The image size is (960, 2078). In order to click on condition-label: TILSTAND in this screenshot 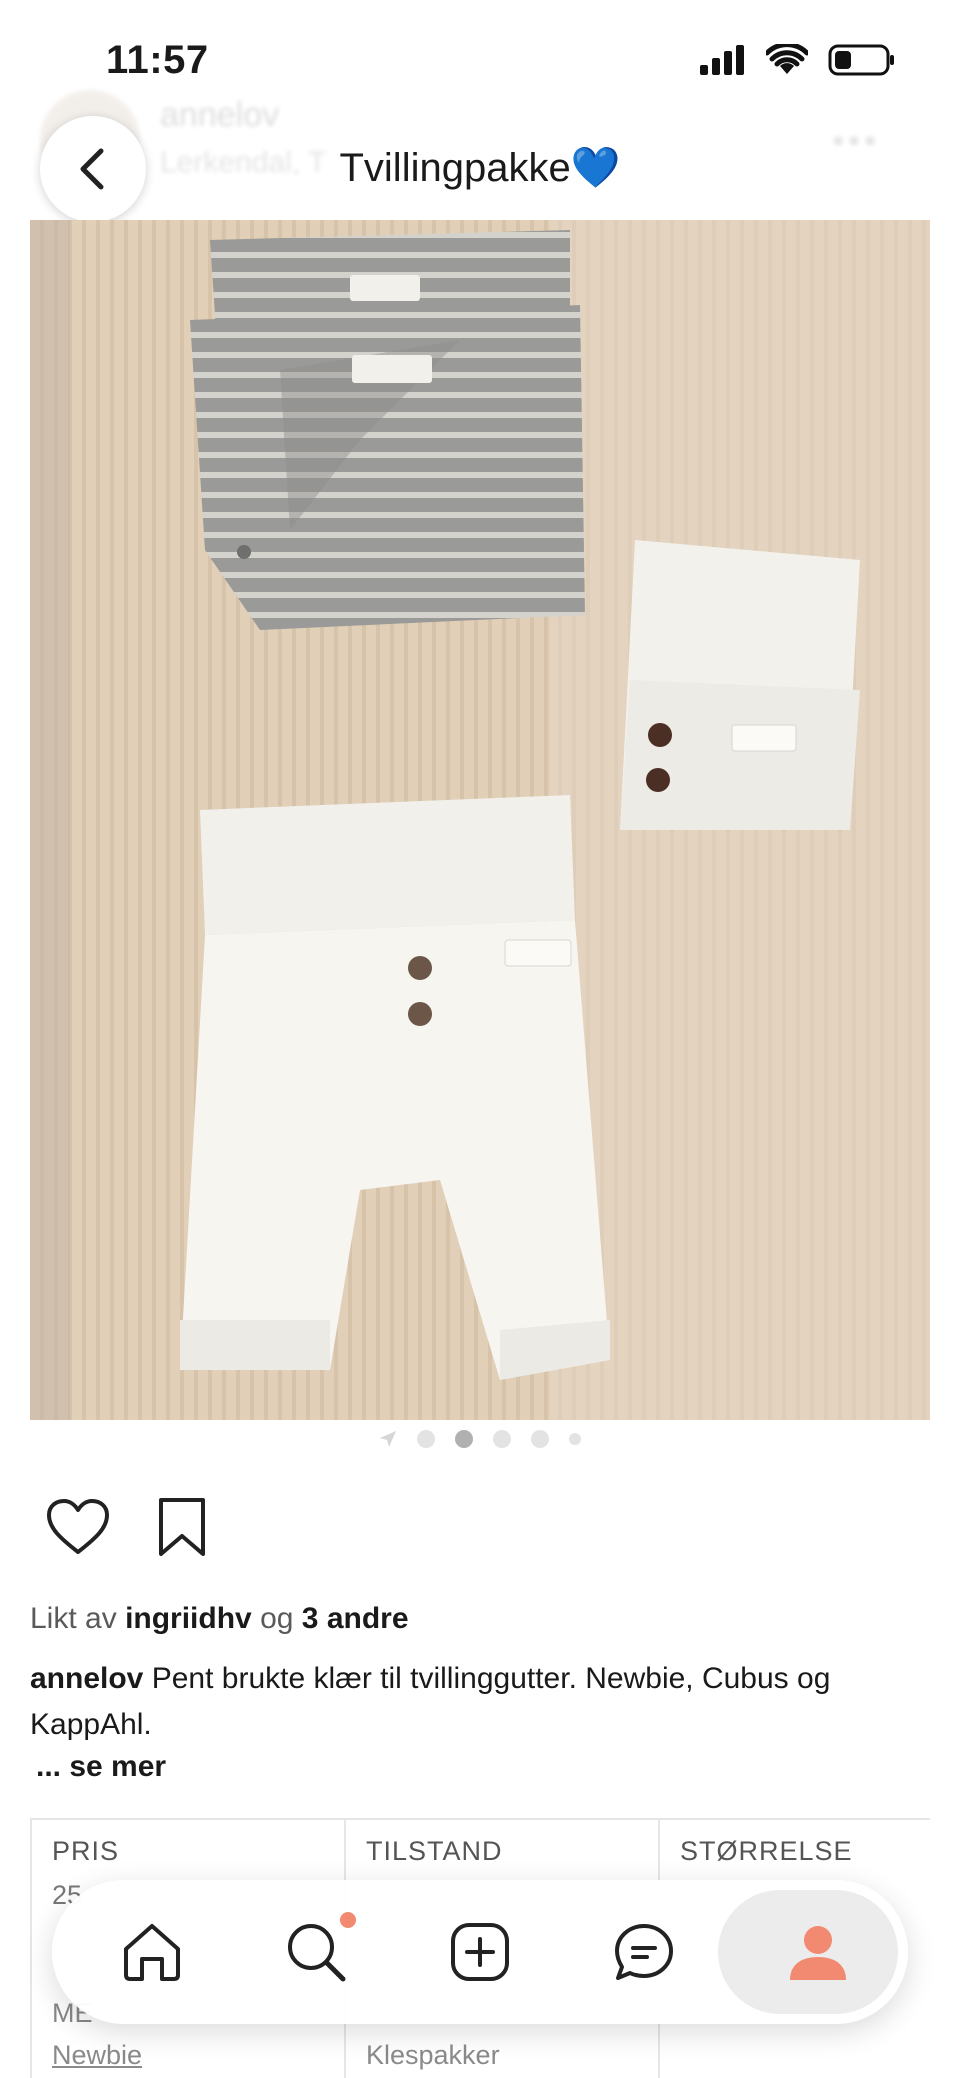, I will do `click(434, 1851)`.